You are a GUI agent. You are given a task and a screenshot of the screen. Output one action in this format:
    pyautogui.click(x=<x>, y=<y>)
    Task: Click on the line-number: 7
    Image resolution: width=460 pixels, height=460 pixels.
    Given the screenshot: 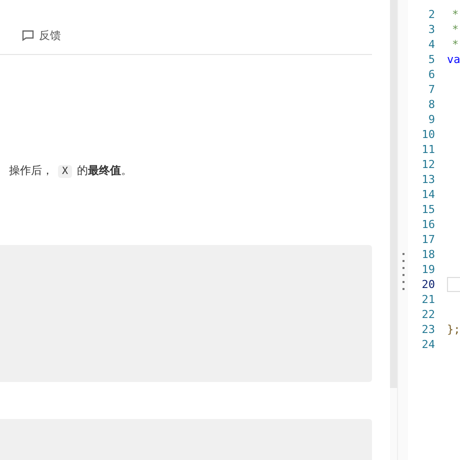 What is the action you would take?
    pyautogui.click(x=431, y=89)
    